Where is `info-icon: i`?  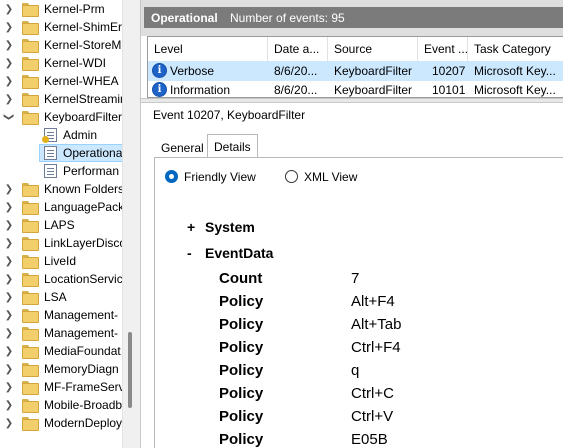 info-icon: i is located at coordinates (159, 70).